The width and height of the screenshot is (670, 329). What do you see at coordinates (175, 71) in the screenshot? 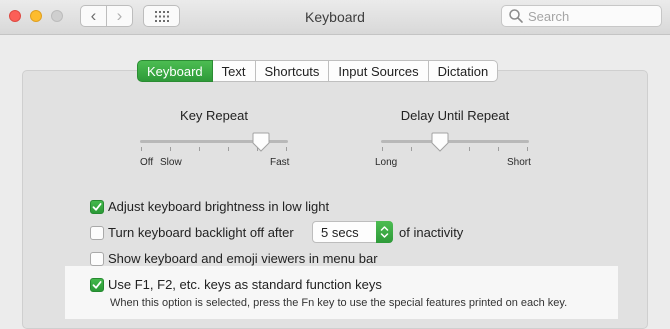
I see `tab-keyboard: Keyboard` at bounding box center [175, 71].